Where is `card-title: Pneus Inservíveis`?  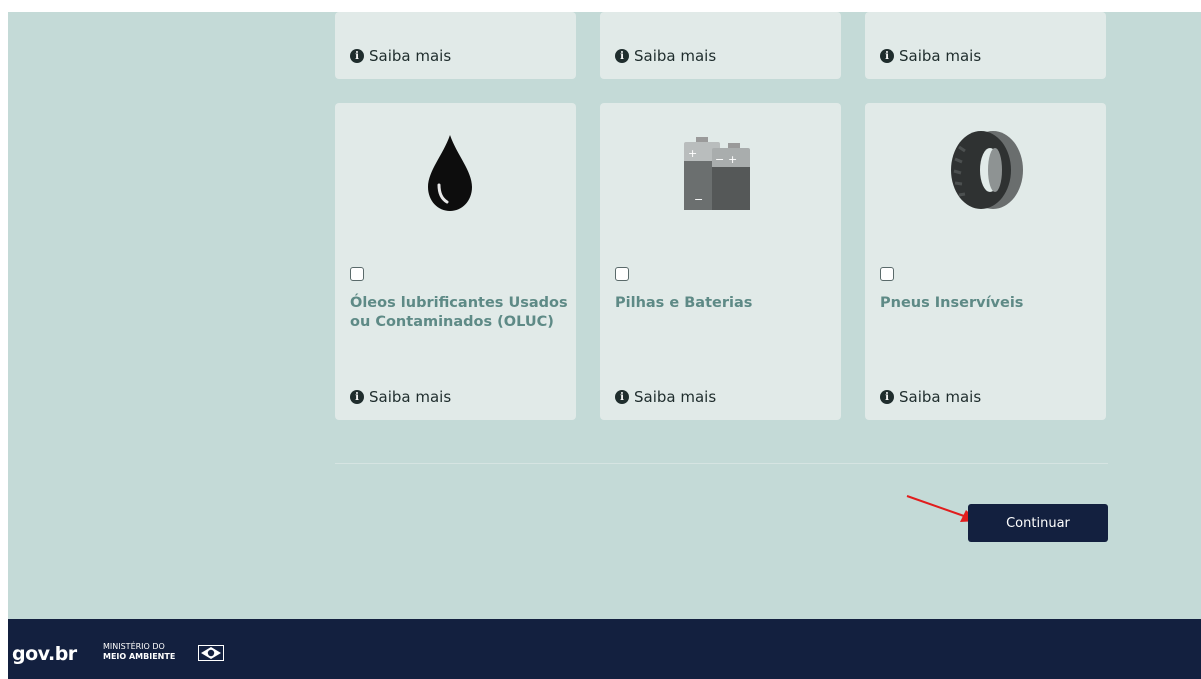
card-title: Pneus Inservíveis is located at coordinates (952, 303).